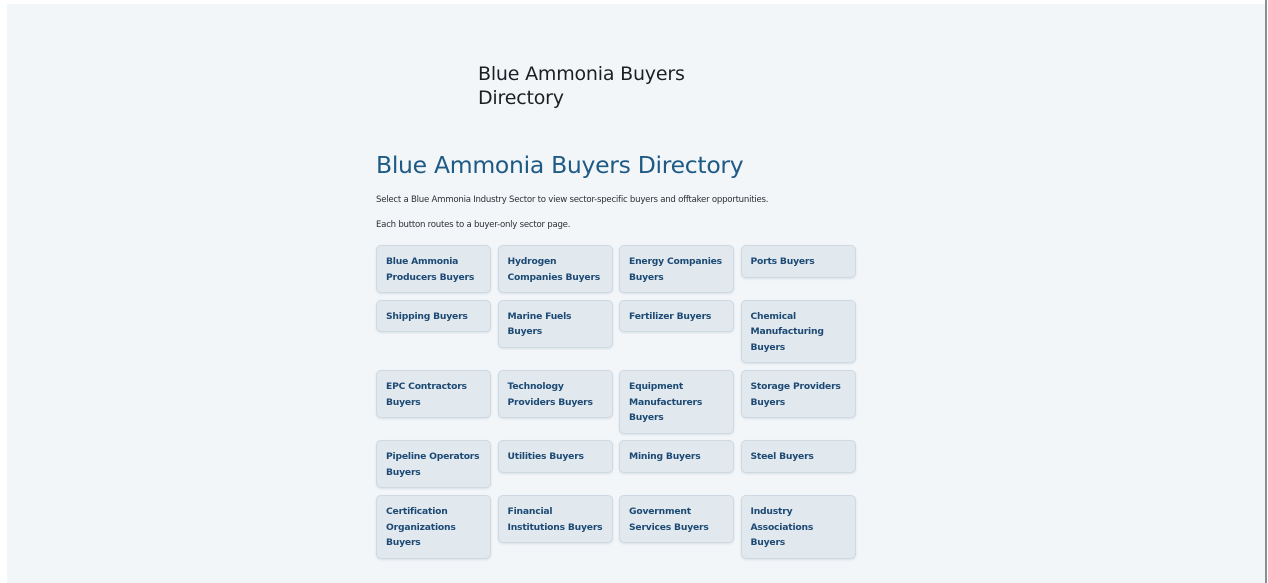 The height and width of the screenshot is (583, 1268). Describe the element at coordinates (433, 394) in the screenshot. I see `sector-button-epc-contractors: EPC Contractors Buyers` at that location.